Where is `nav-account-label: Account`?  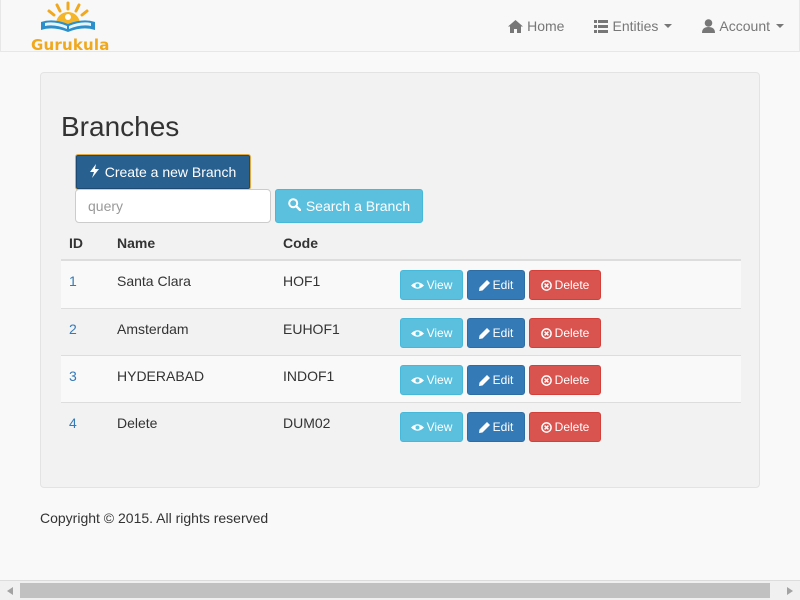
nav-account-label: Account is located at coordinates (744, 26).